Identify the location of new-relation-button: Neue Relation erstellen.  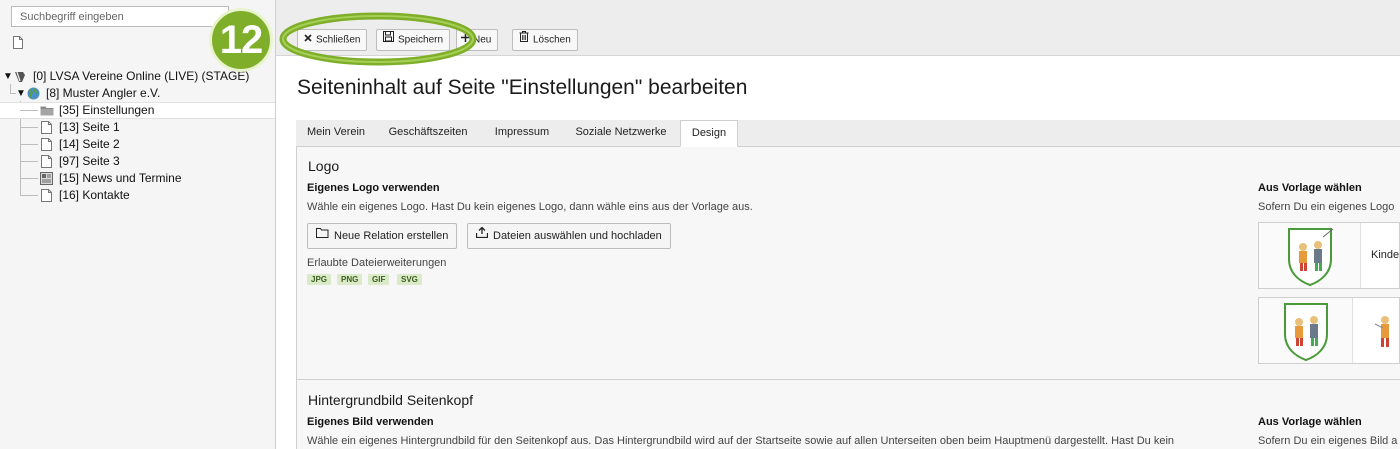
(382, 236).